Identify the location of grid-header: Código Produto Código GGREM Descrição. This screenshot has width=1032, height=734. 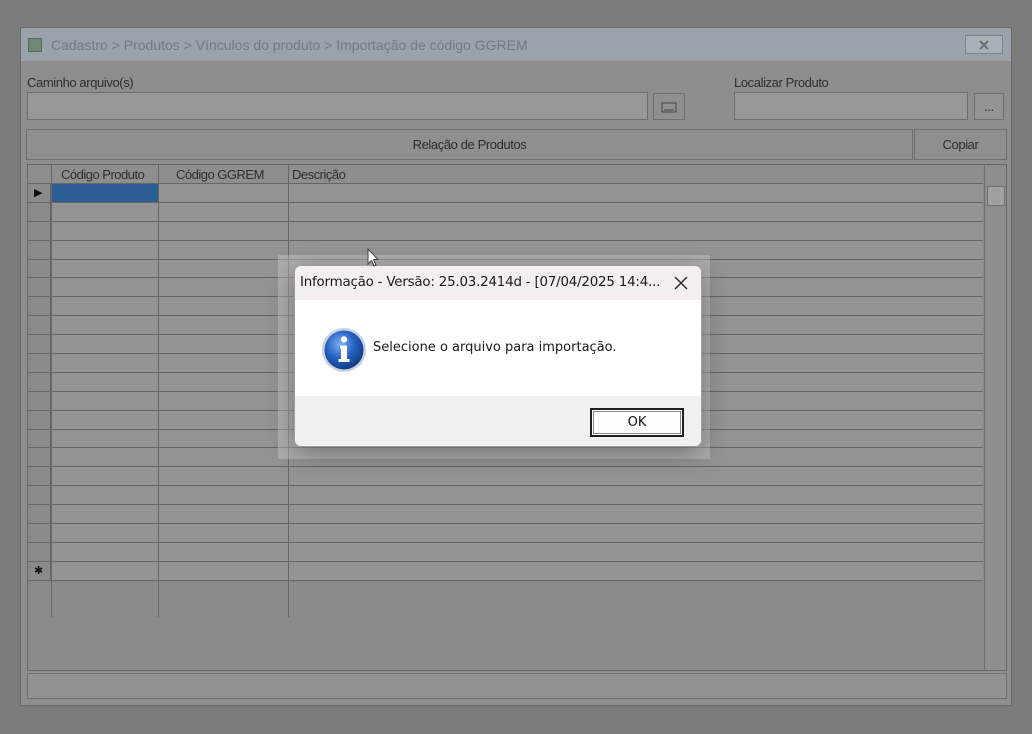
(505, 174).